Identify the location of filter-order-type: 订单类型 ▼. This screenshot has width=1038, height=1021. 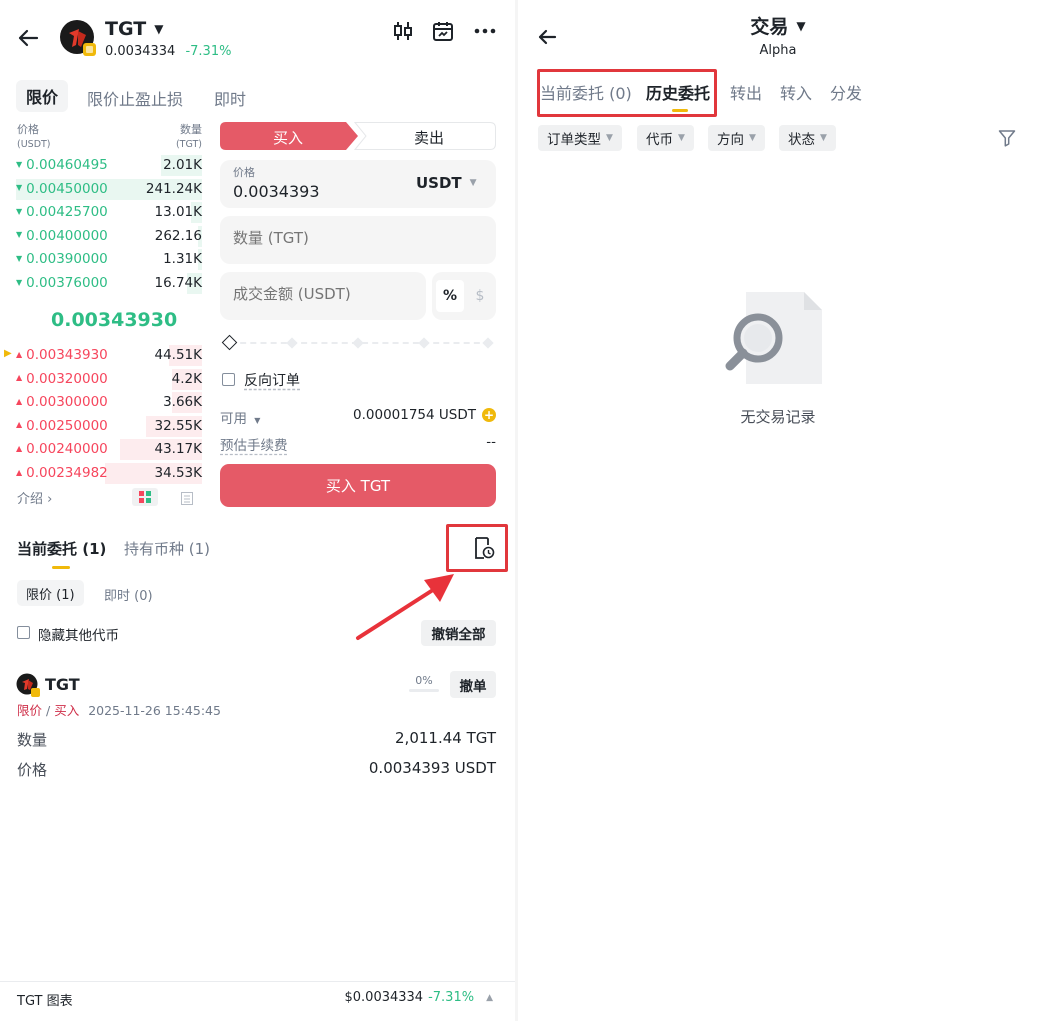
(580, 138).